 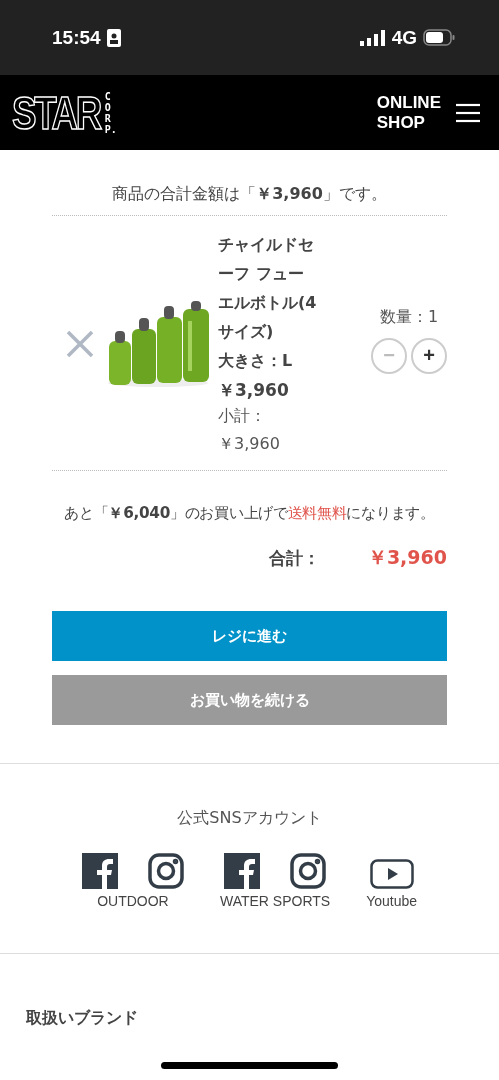 What do you see at coordinates (76, 37) in the screenshot?
I see `status-time: 15:54` at bounding box center [76, 37].